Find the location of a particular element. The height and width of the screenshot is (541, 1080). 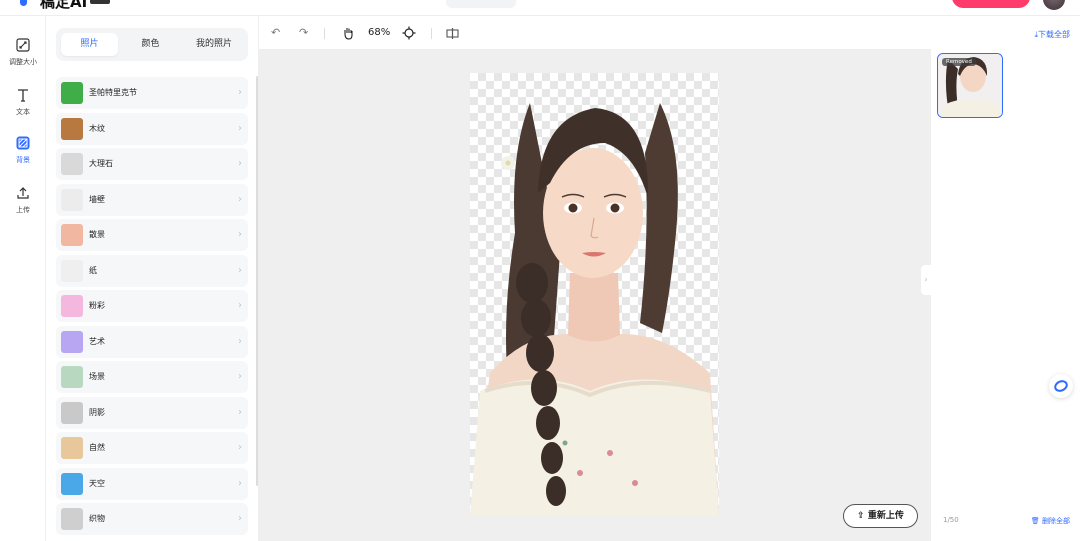

category-label: 阴影 is located at coordinates (97, 412).